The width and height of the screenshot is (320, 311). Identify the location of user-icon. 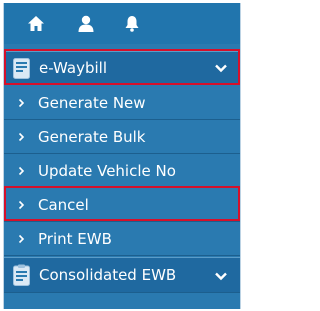
(86, 23).